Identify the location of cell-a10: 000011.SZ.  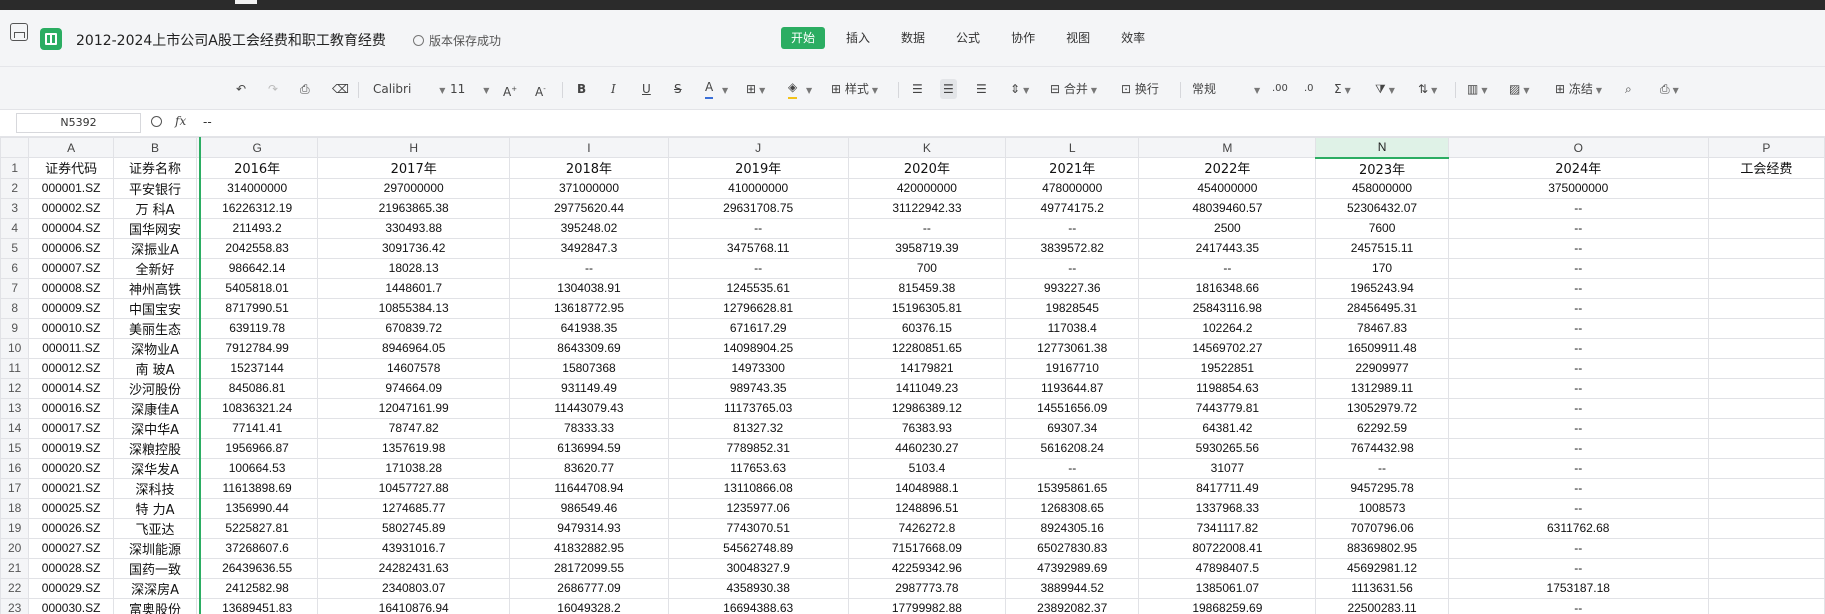
(71, 348).